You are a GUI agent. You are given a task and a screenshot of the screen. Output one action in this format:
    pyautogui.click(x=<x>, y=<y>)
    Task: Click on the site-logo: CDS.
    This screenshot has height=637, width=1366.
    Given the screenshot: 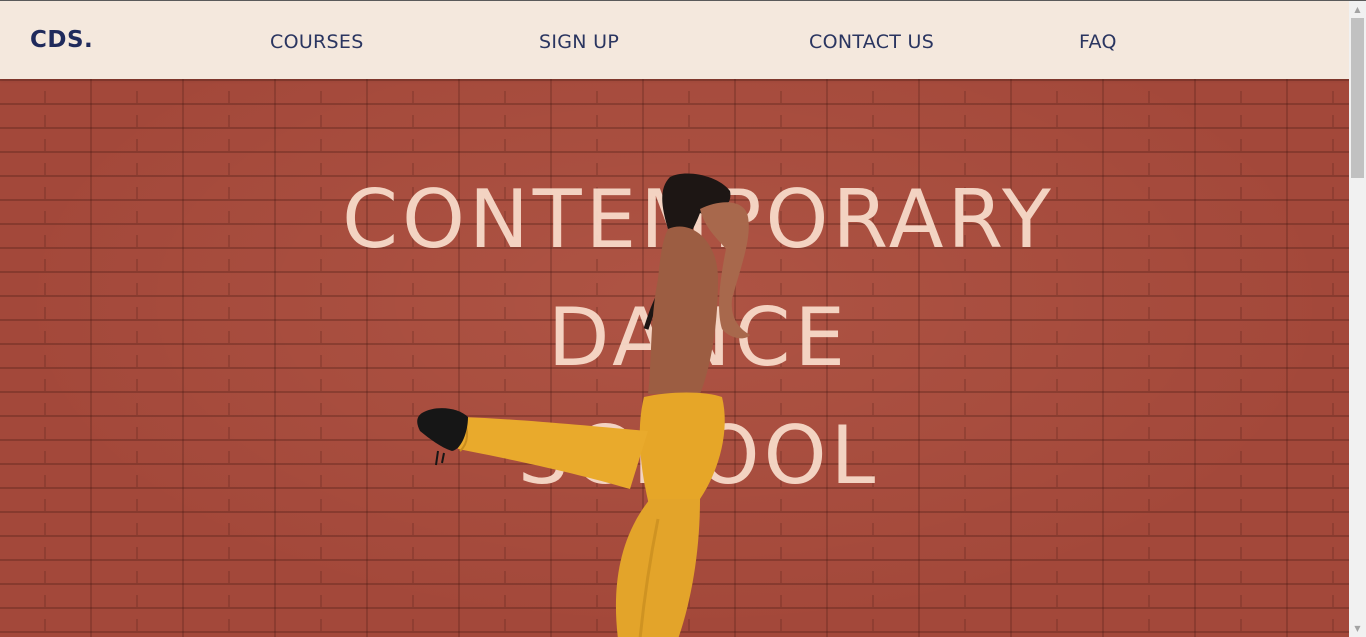 What is the action you would take?
    pyautogui.click(x=61, y=40)
    